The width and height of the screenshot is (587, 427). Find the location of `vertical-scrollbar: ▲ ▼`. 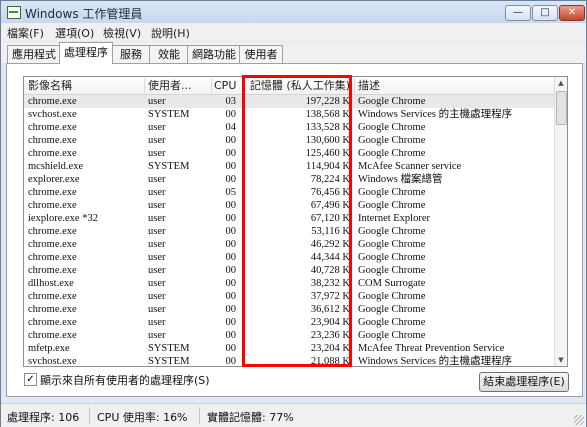

vertical-scrollbar: ▲ ▼ is located at coordinates (560, 221).